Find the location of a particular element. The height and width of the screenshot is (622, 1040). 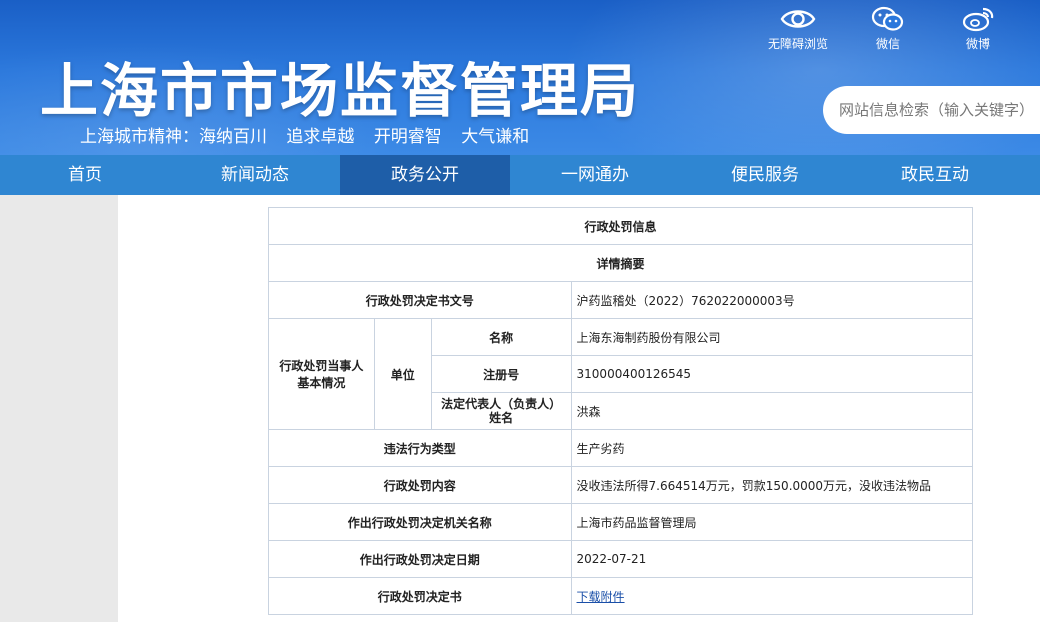

unit-label: 单位 is located at coordinates (402, 374).